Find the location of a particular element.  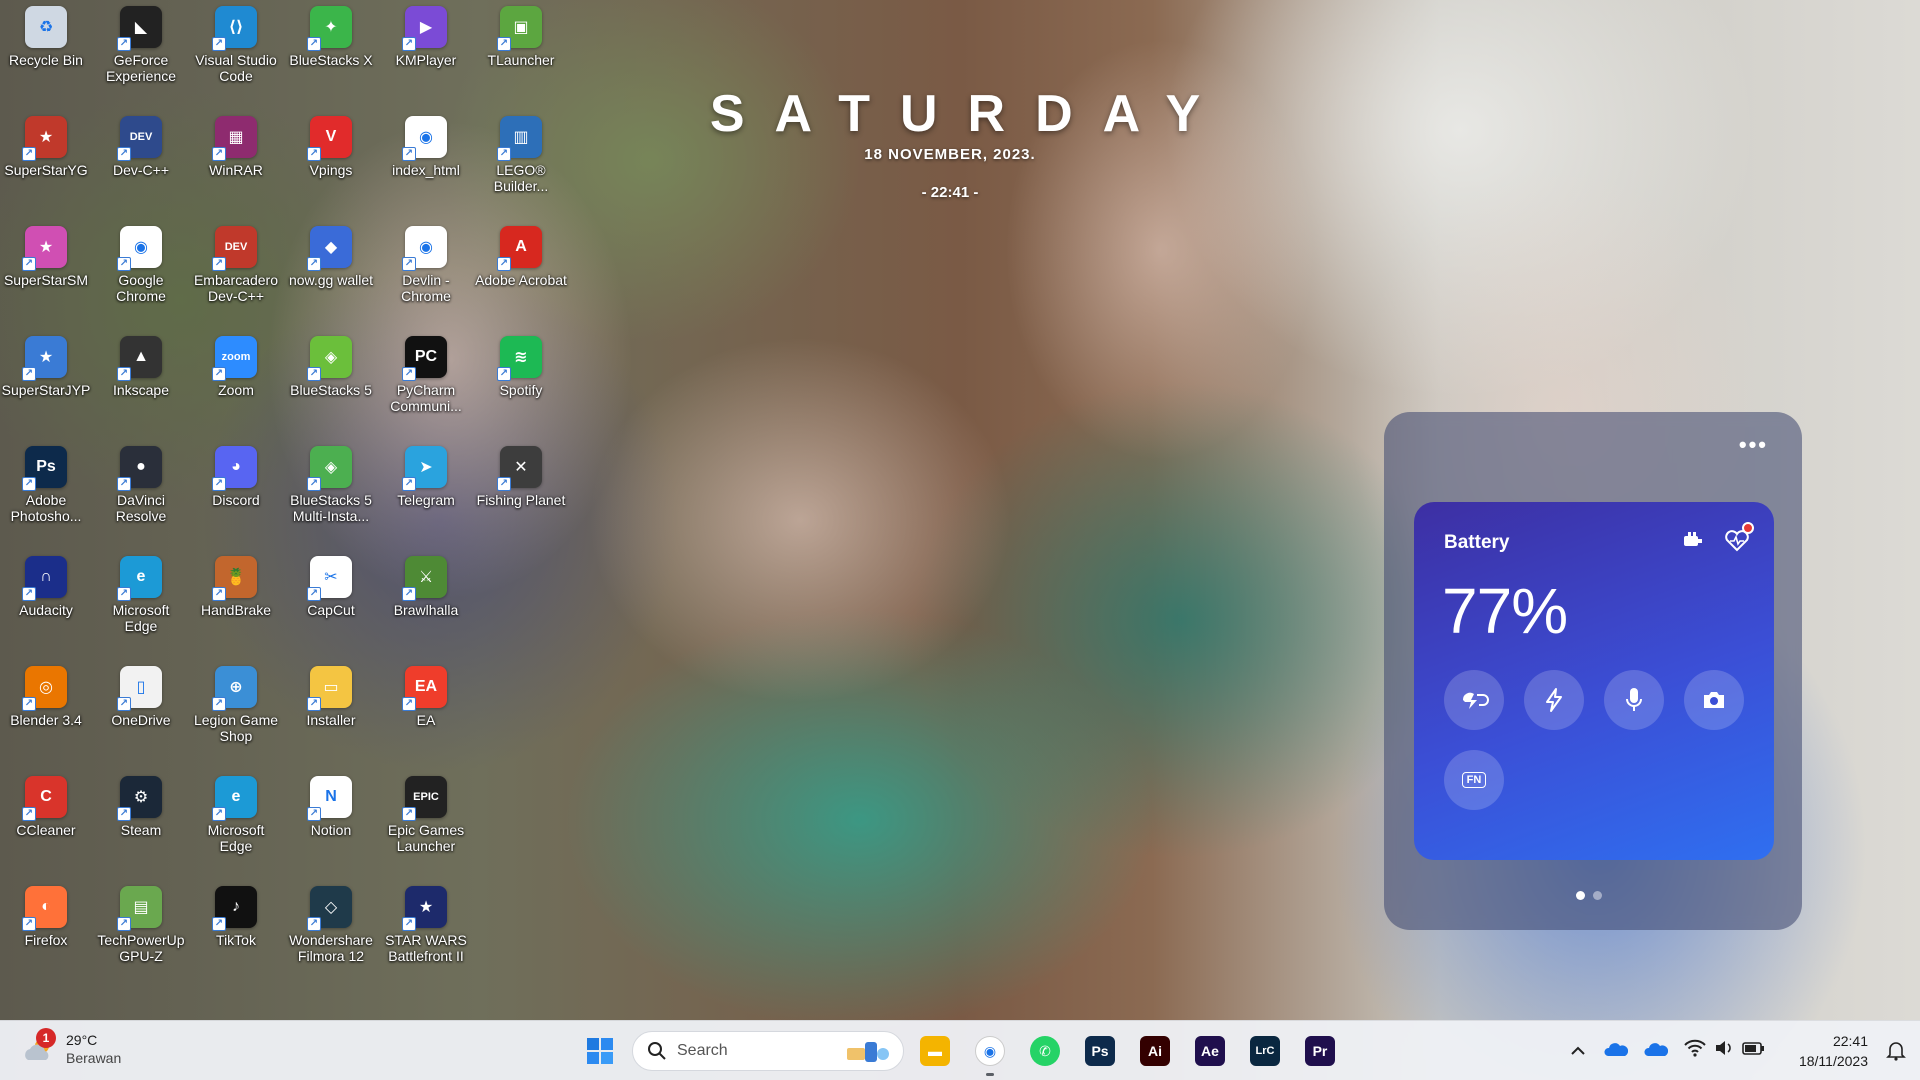

davinci-icon: ● ↗ is located at coordinates (139, 468).